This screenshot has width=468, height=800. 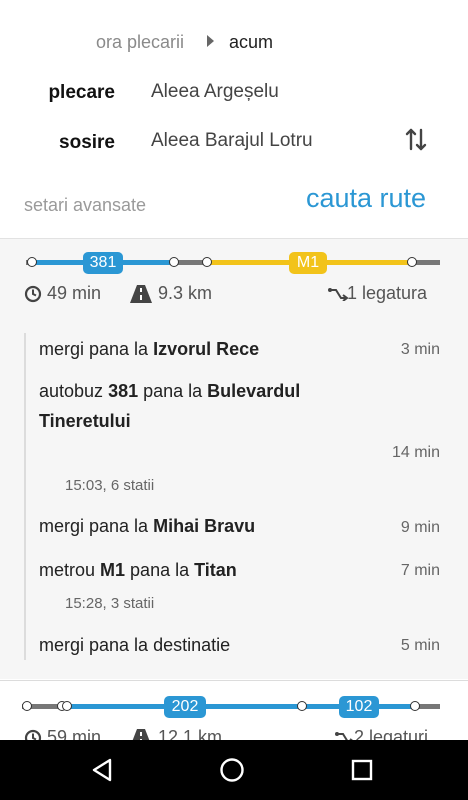 I want to click on search-routes-button: cauta rute, so click(x=366, y=198).